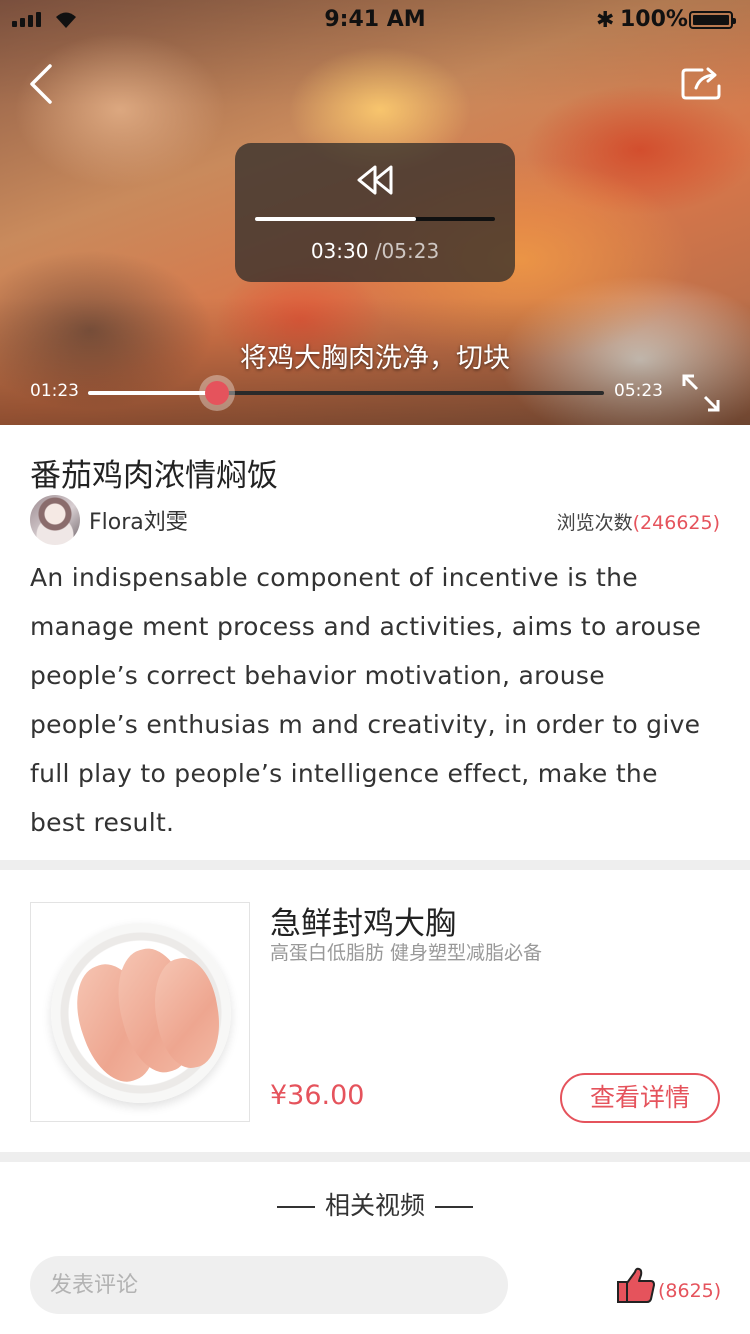 The height and width of the screenshot is (1334, 750). Describe the element at coordinates (605, 20) in the screenshot. I see `bluetooth-icon: ✱` at that location.